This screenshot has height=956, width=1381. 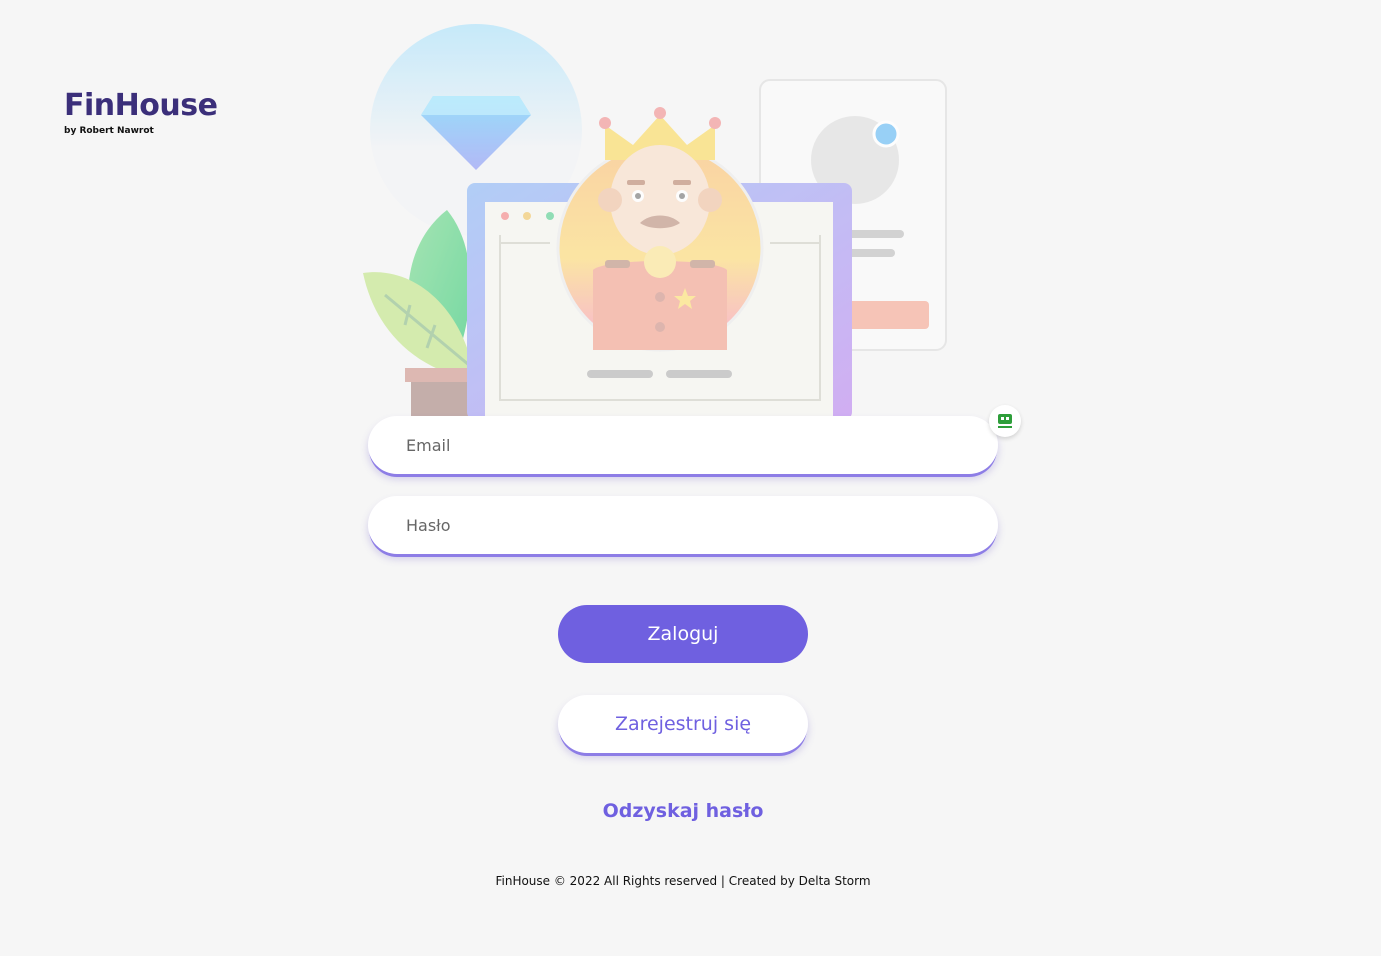 I want to click on register-button: Zarejestruj się, so click(x=683, y=724).